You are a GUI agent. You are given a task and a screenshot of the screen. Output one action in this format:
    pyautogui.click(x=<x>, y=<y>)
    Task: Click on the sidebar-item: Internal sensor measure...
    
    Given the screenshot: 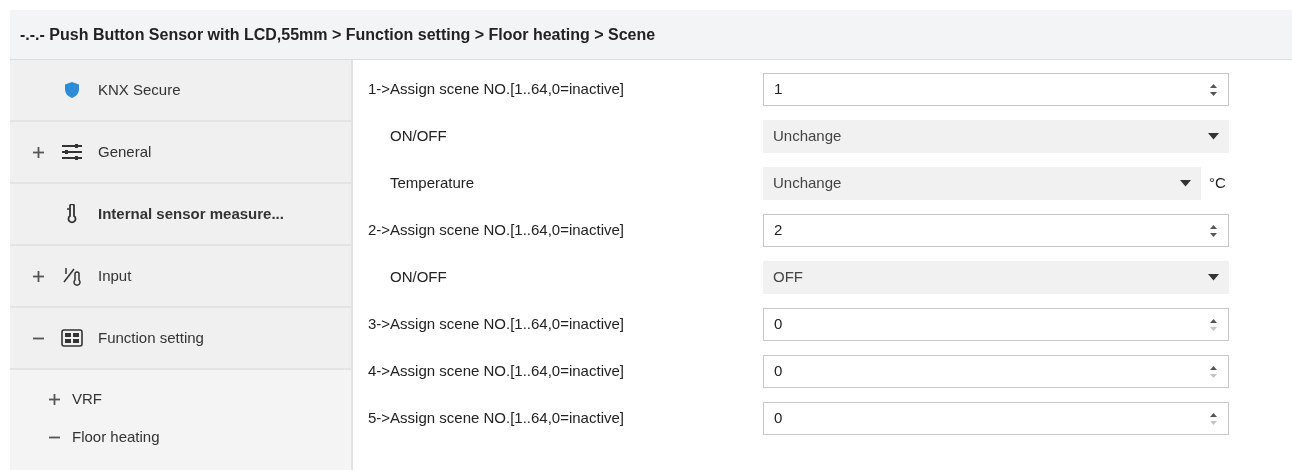 What is the action you would take?
    pyautogui.click(x=180, y=215)
    